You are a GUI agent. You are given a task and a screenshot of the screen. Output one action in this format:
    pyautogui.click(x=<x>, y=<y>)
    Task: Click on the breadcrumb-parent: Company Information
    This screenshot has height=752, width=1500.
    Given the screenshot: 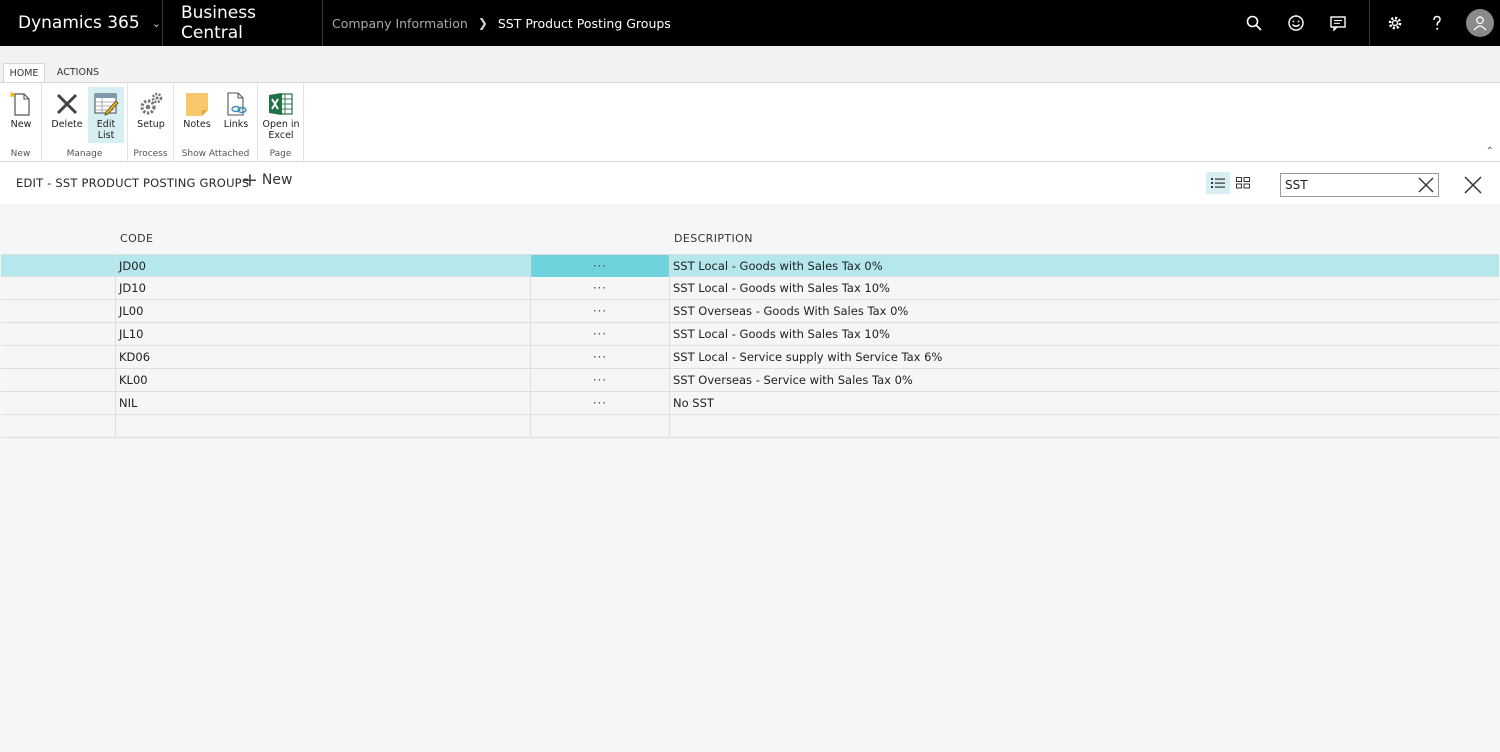 What is the action you would take?
    pyautogui.click(x=400, y=23)
    